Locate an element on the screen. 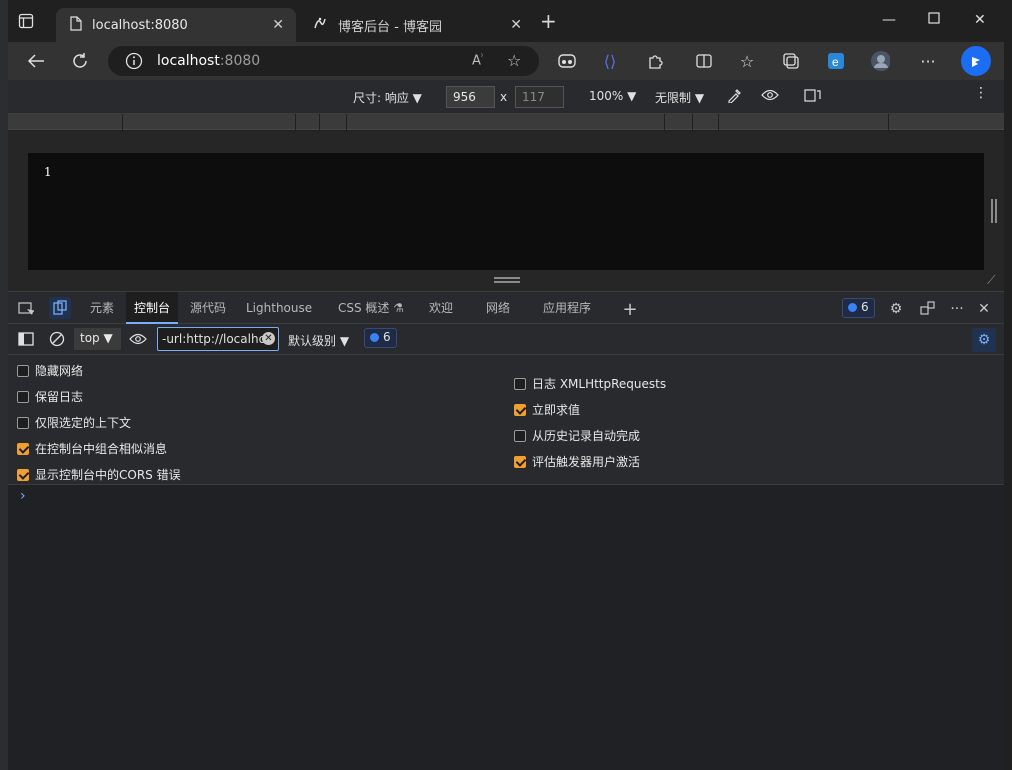  url-text: localhost:8080 is located at coordinates (209, 61).